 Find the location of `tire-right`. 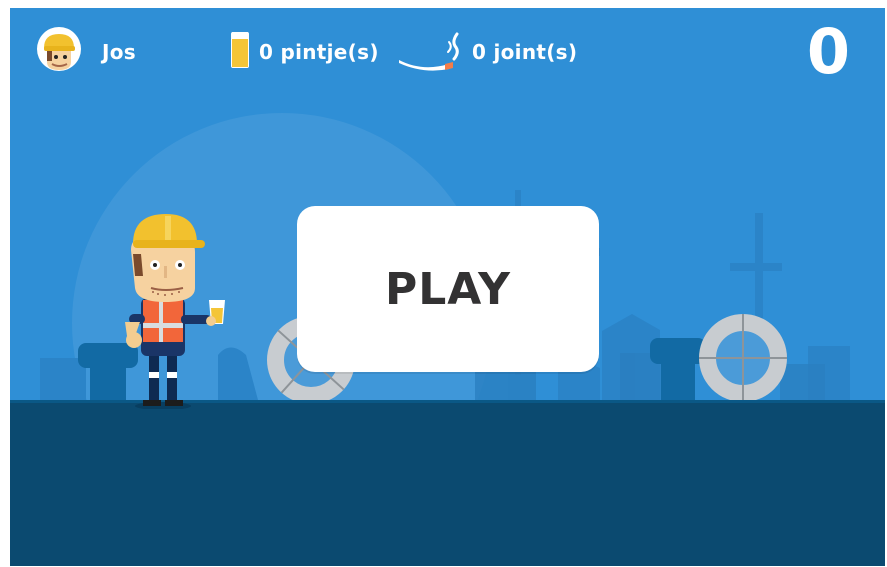

tire-right is located at coordinates (743, 358).